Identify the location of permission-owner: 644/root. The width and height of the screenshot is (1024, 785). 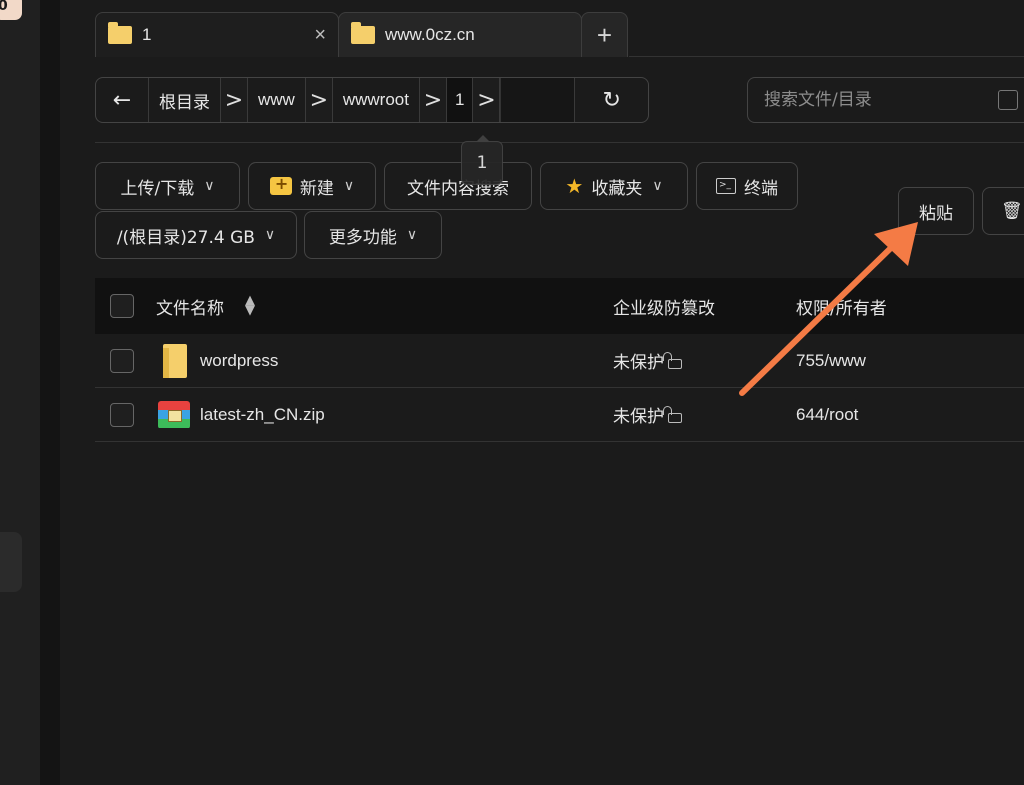
(827, 415).